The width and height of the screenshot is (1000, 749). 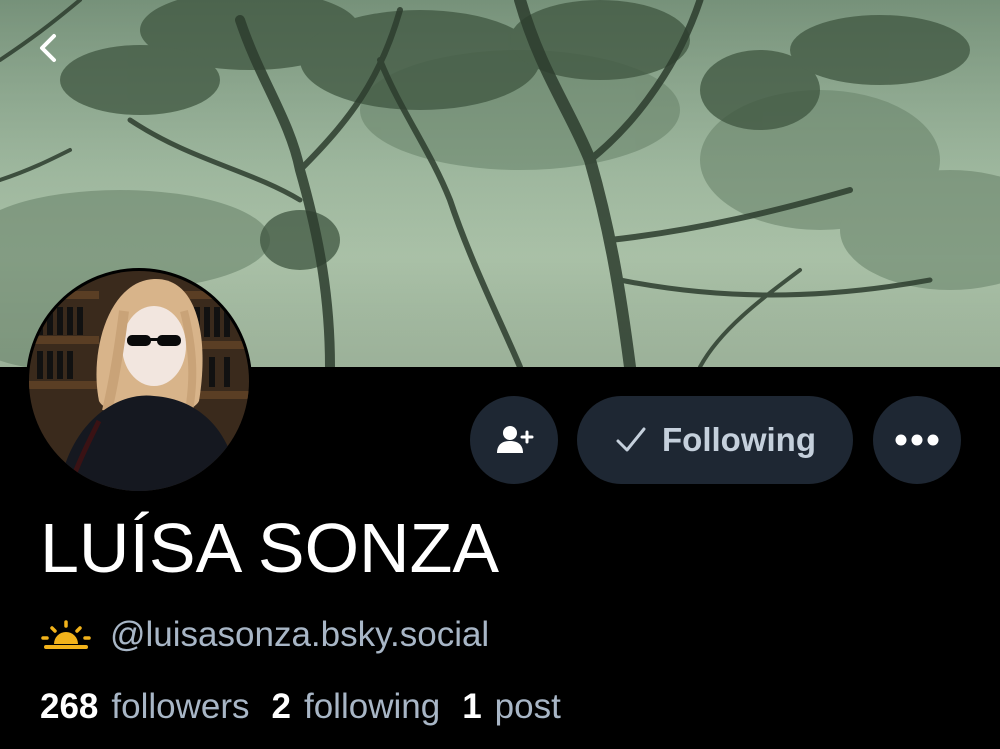 I want to click on followers-stat: 268 followers, so click(x=145, y=707).